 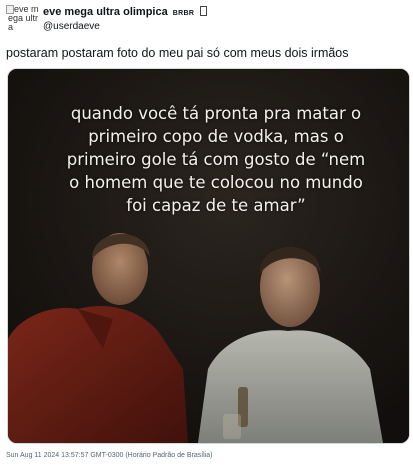 I want to click on avatar: eve mega ultra, so click(x=22, y=21).